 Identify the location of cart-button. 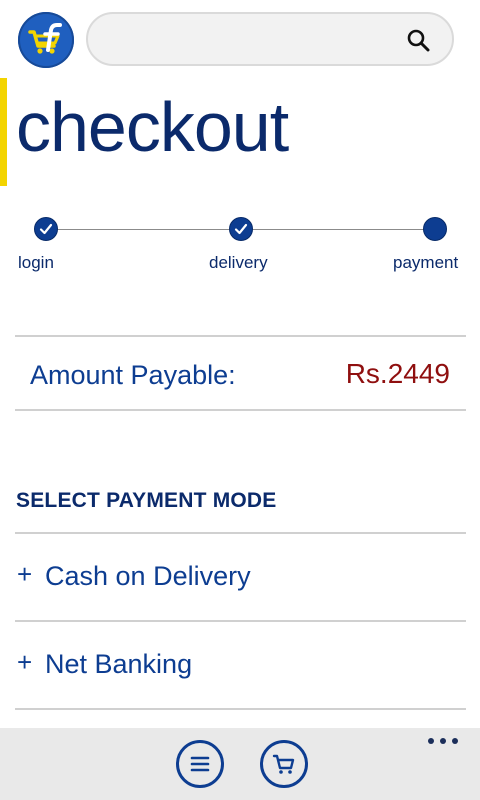
(284, 764).